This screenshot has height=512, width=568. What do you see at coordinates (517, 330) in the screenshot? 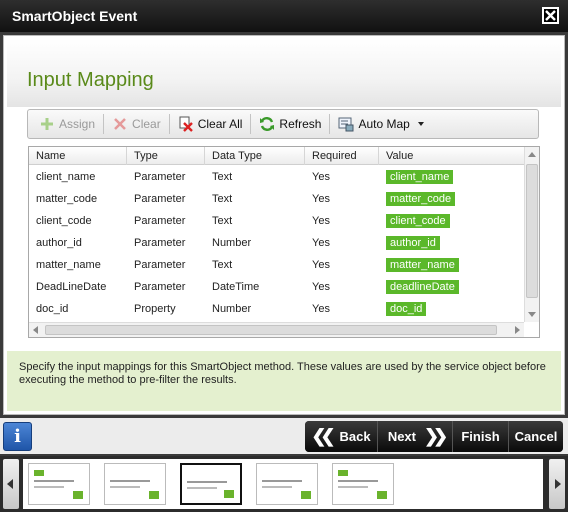
I see `scroll-right-icon` at bounding box center [517, 330].